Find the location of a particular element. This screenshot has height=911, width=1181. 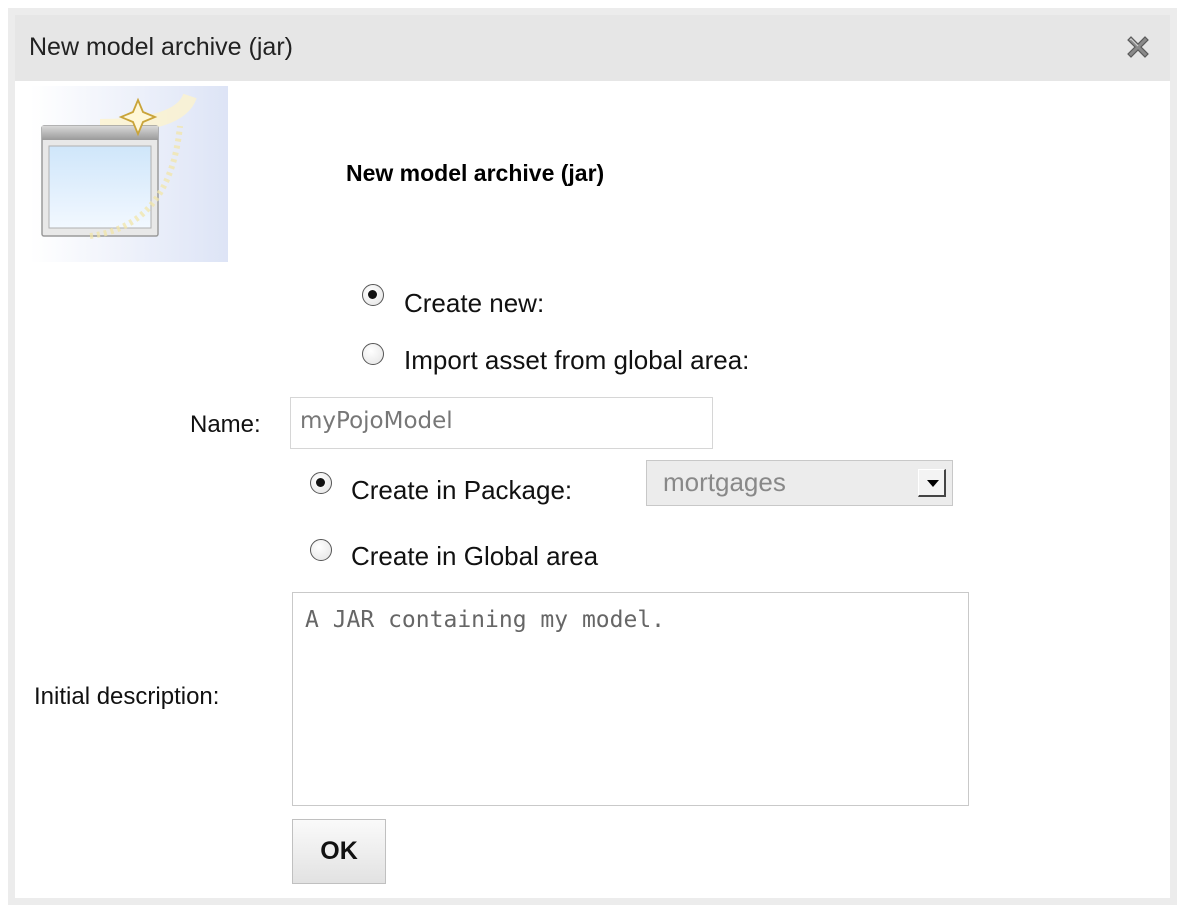

package-select: mortgages is located at coordinates (799, 483).